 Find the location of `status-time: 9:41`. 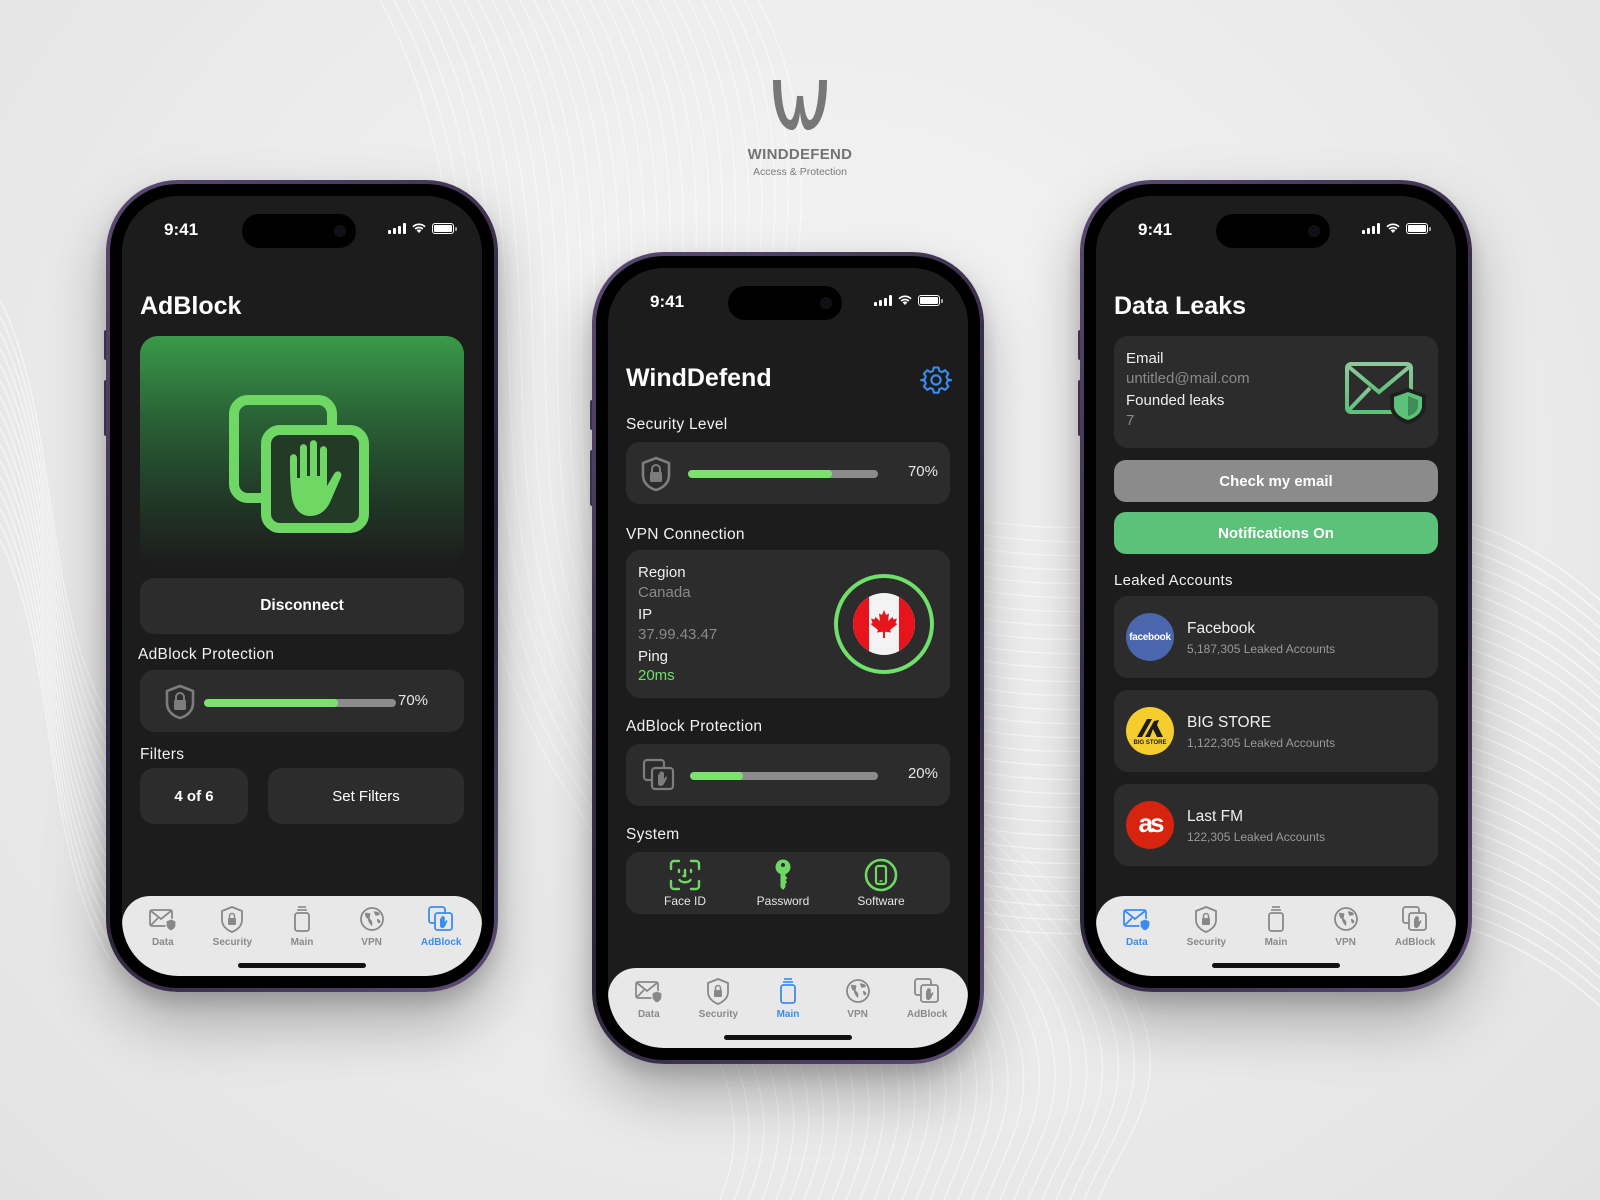

status-time: 9:41 is located at coordinates (667, 301).